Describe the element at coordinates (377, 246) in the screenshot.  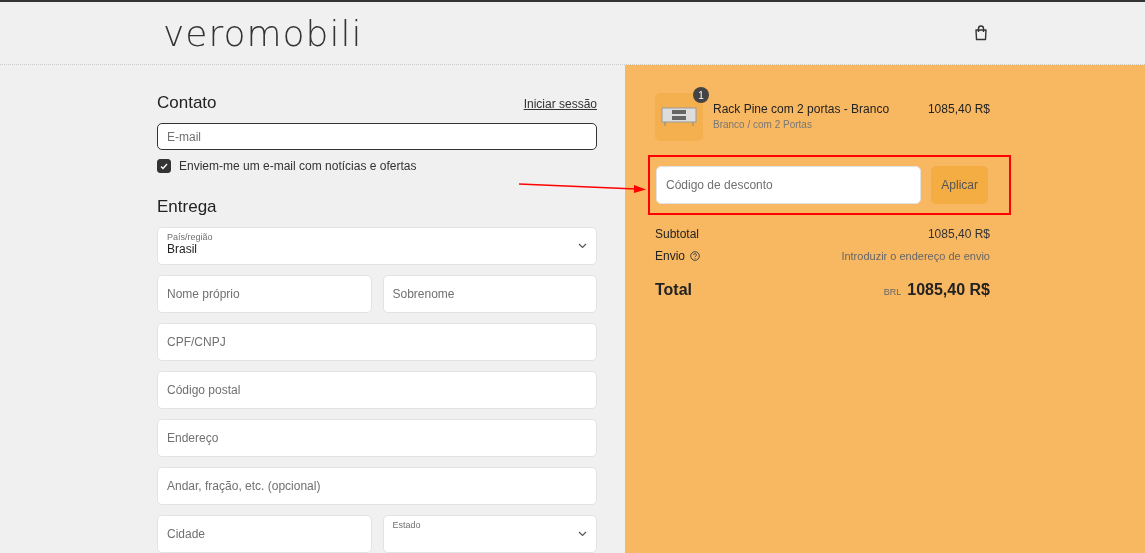
I see `select-field: País/região Brasil` at that location.